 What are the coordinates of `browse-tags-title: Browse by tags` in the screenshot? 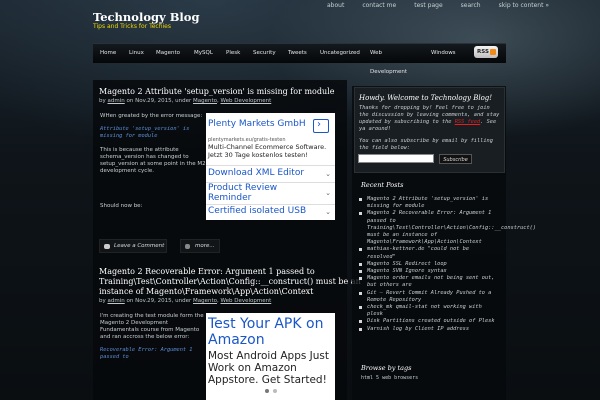 It's located at (386, 368).